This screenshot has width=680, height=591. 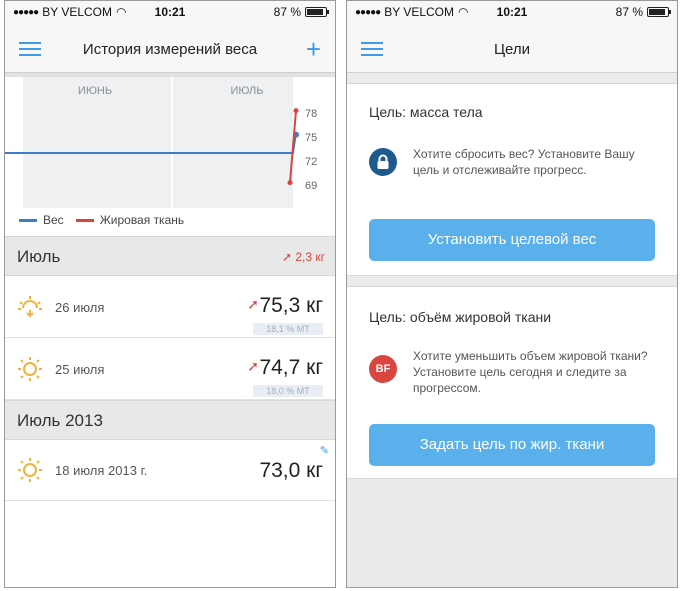 What do you see at coordinates (426, 112) in the screenshot?
I see `goal-title: Цель: масса тела` at bounding box center [426, 112].